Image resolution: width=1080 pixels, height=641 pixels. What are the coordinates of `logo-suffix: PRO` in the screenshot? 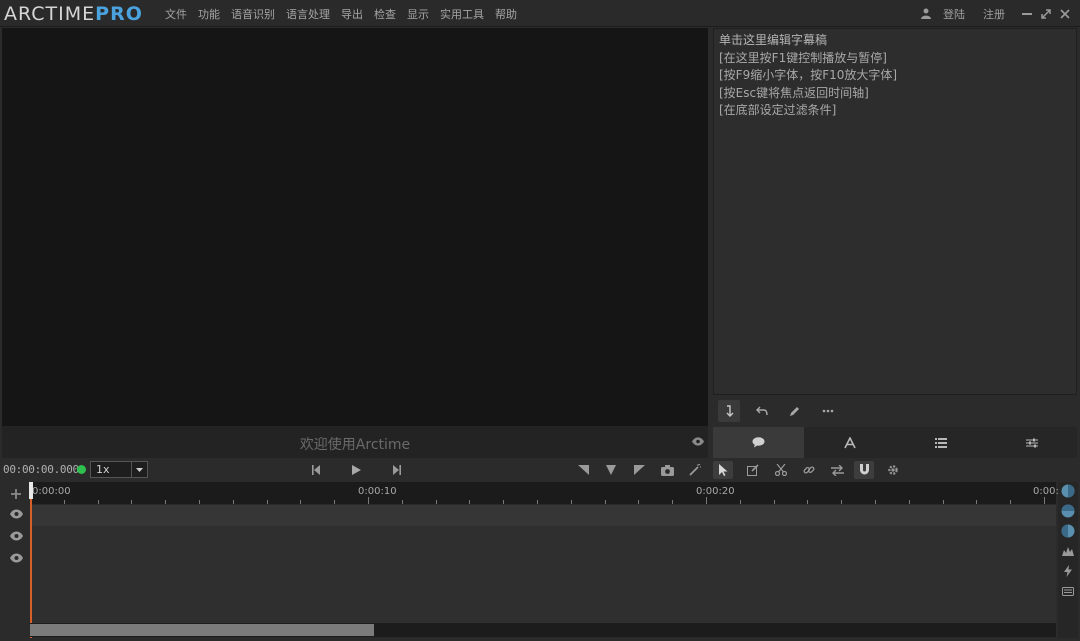 It's located at (119, 14).